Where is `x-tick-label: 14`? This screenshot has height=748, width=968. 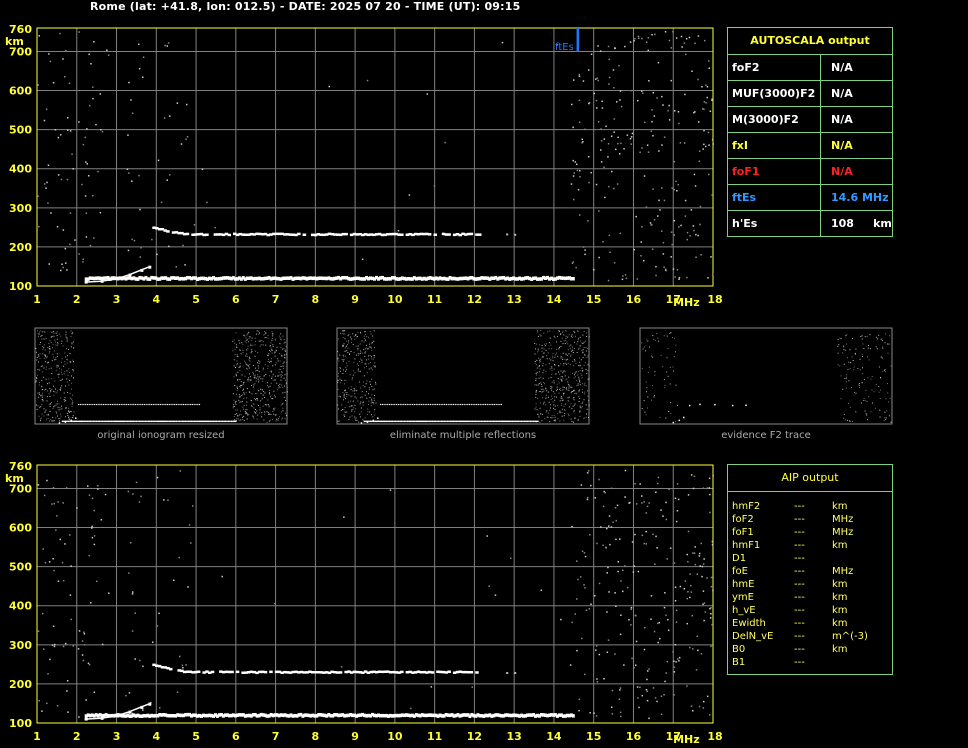 x-tick-label: 14 is located at coordinates (554, 736).